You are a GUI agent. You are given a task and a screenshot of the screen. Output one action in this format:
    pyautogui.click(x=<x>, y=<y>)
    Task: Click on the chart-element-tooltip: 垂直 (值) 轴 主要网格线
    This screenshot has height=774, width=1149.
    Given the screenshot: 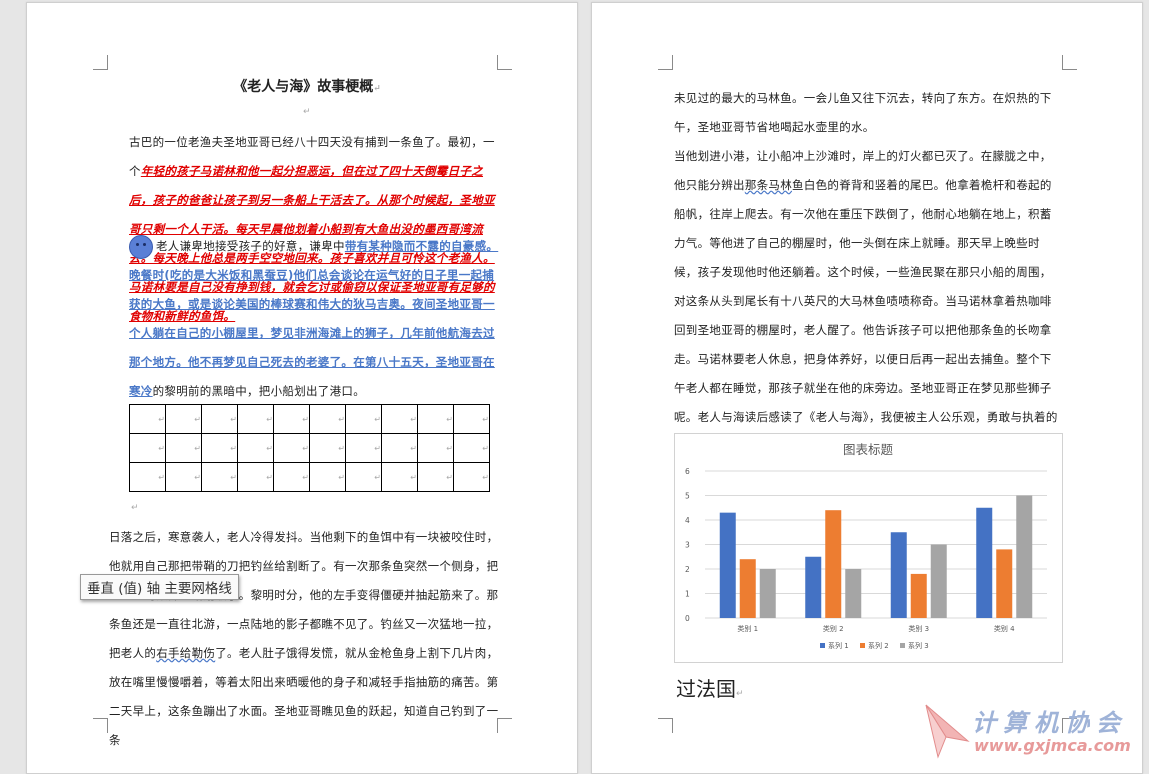 What is the action you would take?
    pyautogui.click(x=159, y=587)
    